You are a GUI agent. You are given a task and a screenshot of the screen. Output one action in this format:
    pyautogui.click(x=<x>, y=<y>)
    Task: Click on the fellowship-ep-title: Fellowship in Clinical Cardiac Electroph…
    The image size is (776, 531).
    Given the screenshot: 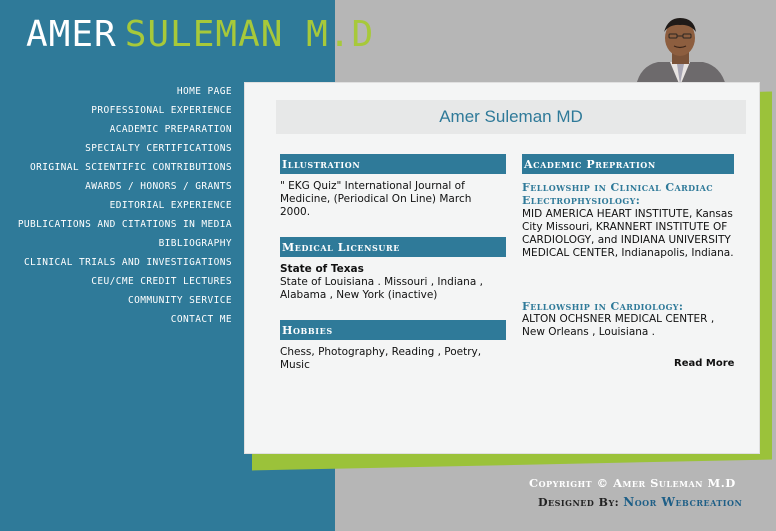 What is the action you would take?
    pyautogui.click(x=617, y=194)
    